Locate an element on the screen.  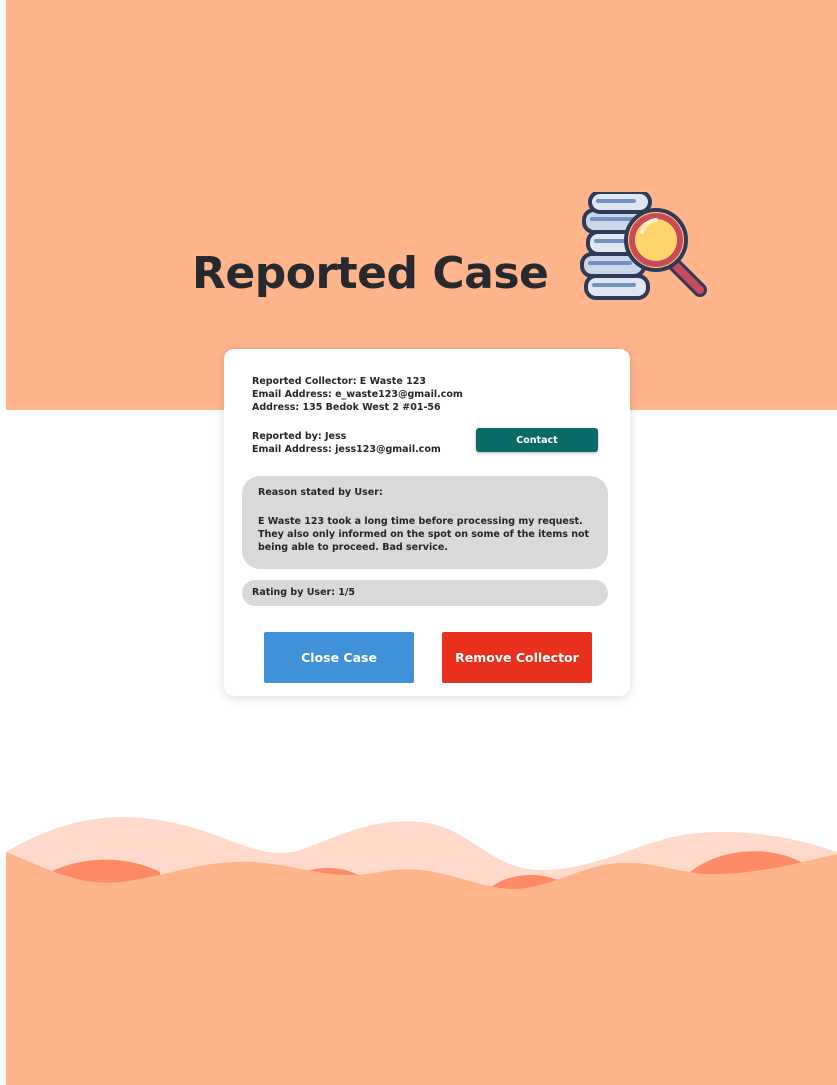
reporter-name: Reported by: Jess is located at coordinates (299, 436).